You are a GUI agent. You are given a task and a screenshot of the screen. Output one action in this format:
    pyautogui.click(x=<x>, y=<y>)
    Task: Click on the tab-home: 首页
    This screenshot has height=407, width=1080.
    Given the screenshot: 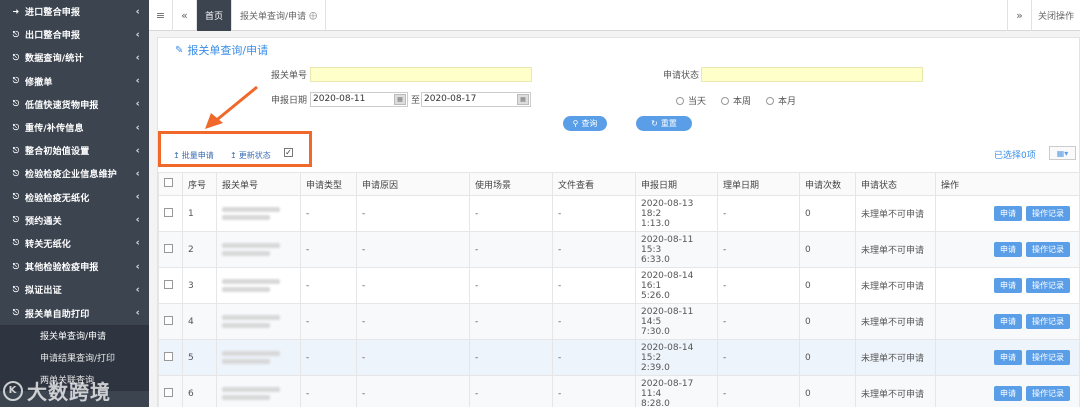 What is the action you would take?
    pyautogui.click(x=215, y=15)
    